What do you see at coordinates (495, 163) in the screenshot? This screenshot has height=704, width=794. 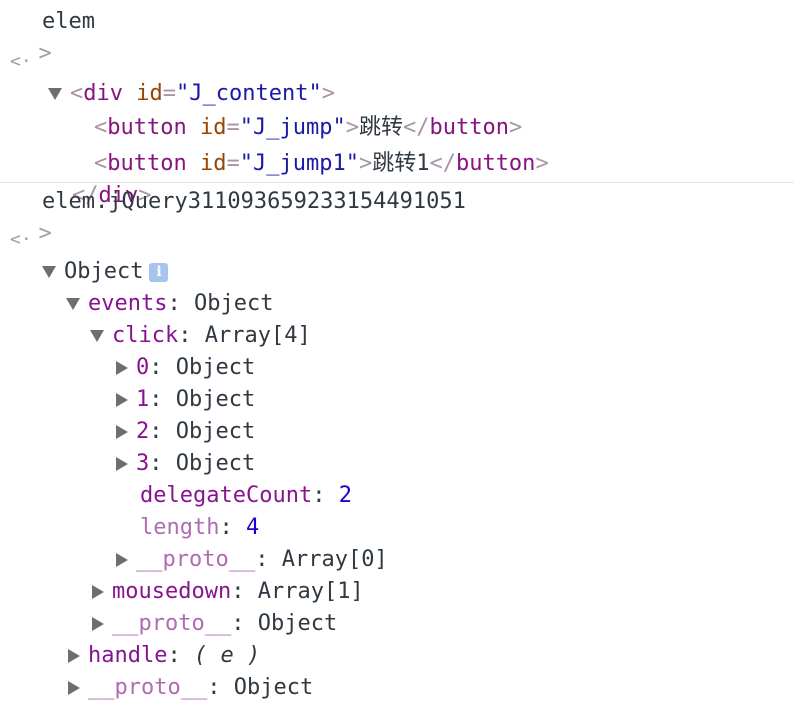 I see `dom-tag: button` at bounding box center [495, 163].